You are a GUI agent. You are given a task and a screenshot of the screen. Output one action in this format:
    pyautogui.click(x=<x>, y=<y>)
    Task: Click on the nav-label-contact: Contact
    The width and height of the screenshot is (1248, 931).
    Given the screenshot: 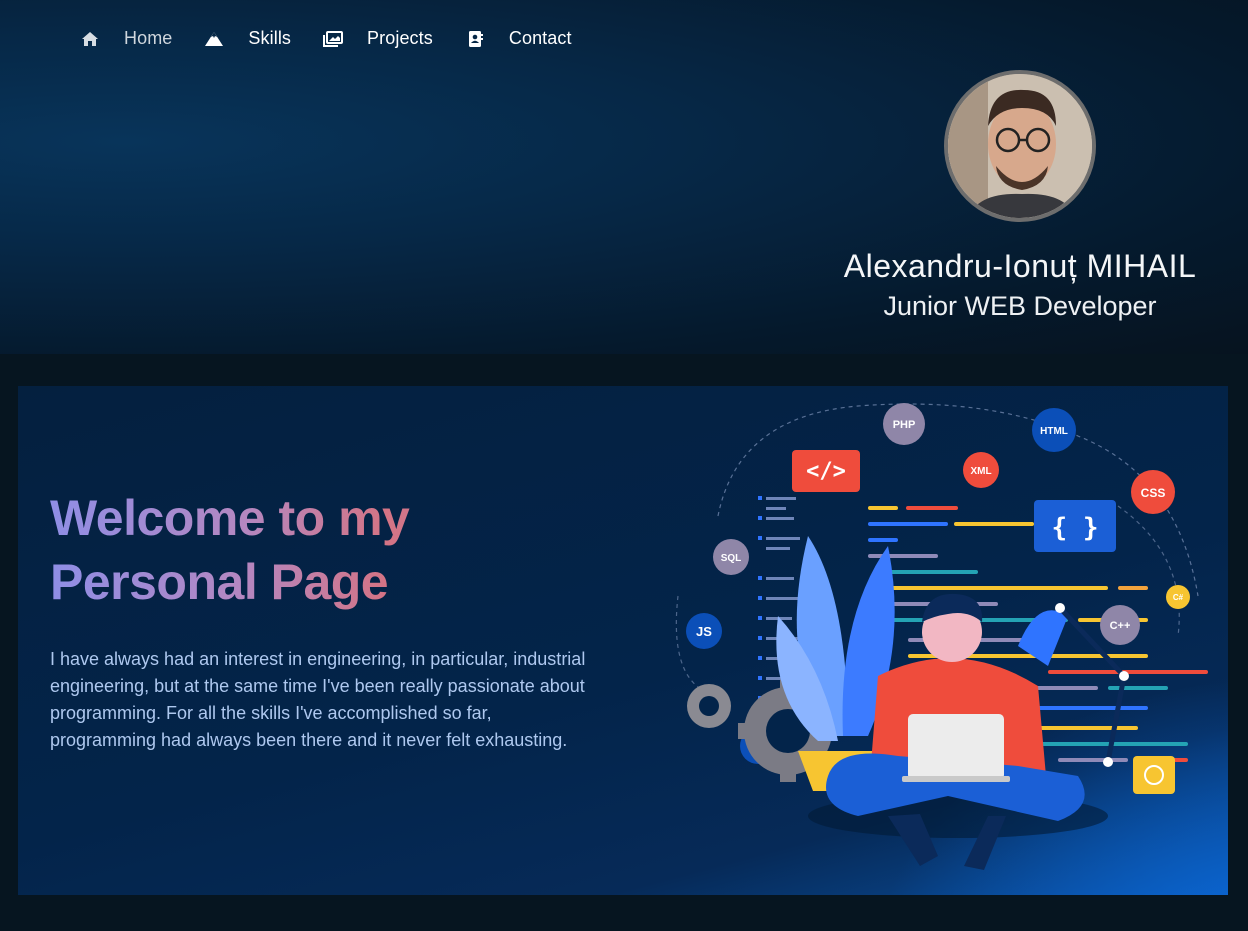 What is the action you would take?
    pyautogui.click(x=540, y=38)
    